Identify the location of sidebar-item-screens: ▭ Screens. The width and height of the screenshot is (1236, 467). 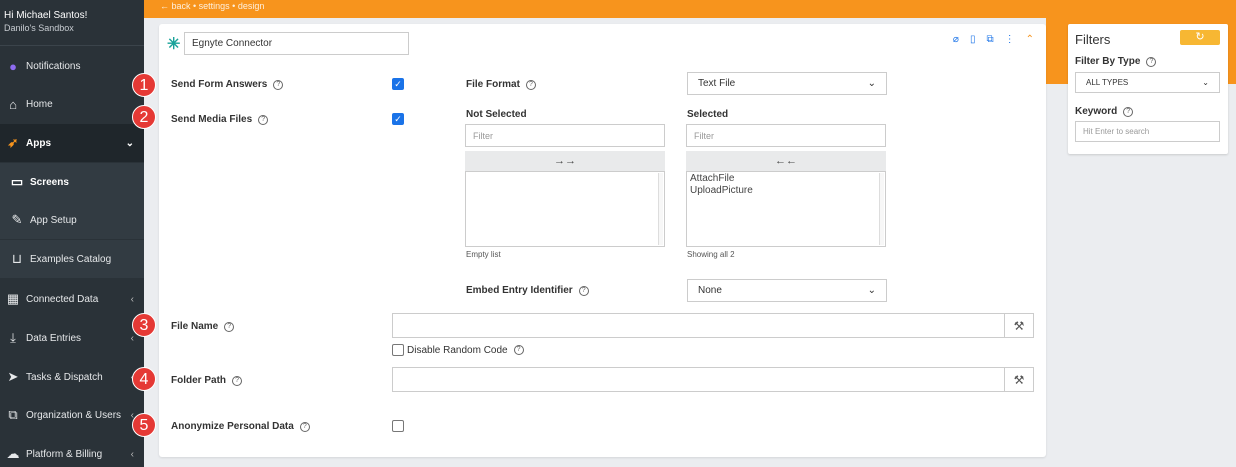
(72, 182).